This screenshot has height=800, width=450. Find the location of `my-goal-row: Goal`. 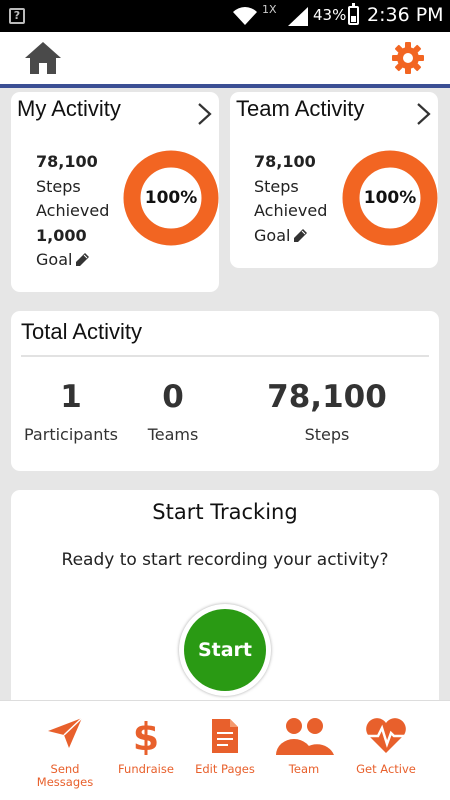

my-goal-row: Goal is located at coordinates (72, 260).